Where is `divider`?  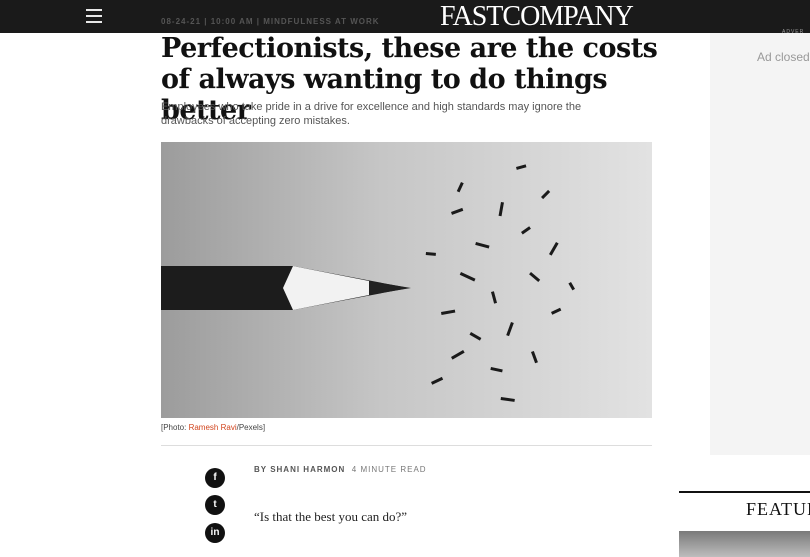
divider is located at coordinates (406, 445).